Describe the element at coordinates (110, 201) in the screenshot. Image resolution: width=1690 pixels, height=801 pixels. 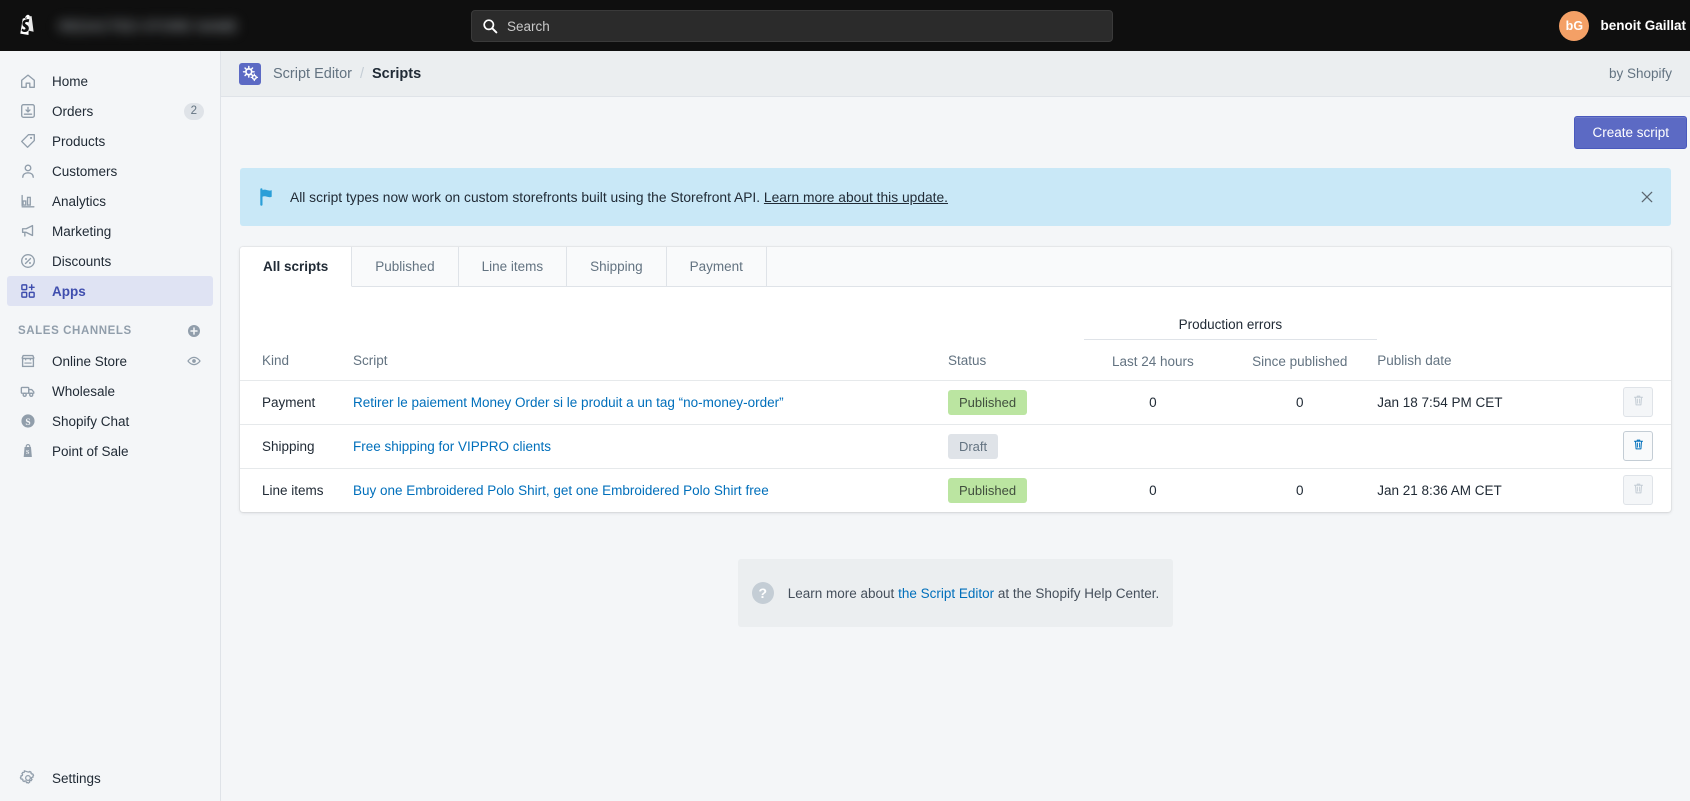
I see `sidebar-item-analytics: Analytics` at that location.